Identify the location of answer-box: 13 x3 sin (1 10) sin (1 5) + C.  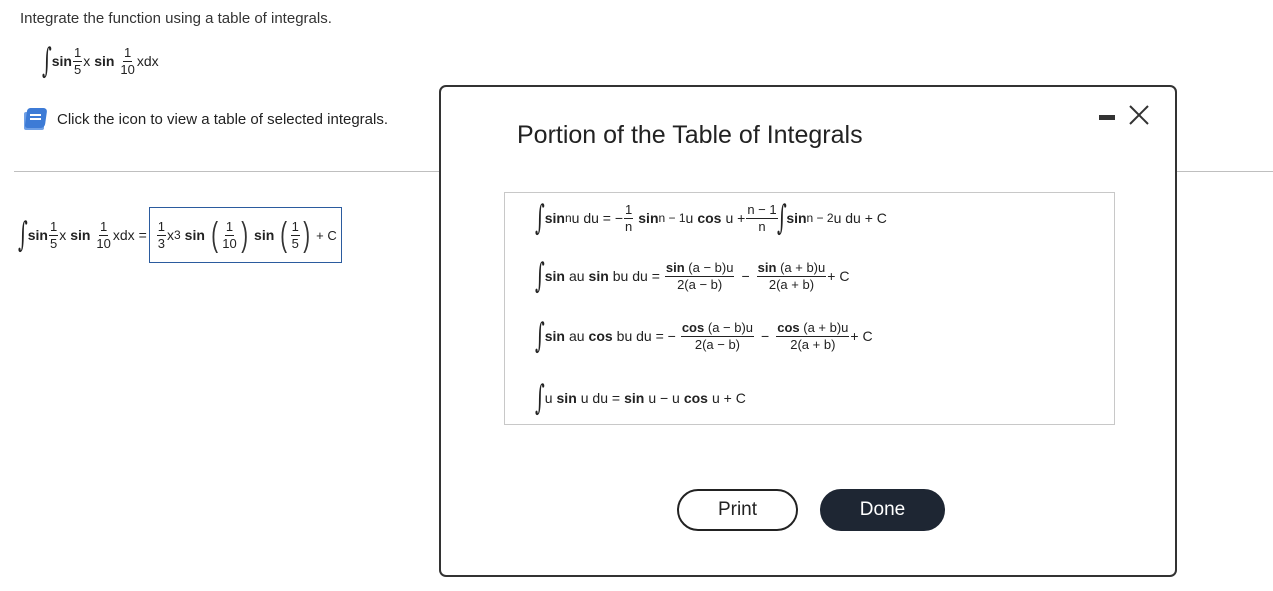
(245, 235).